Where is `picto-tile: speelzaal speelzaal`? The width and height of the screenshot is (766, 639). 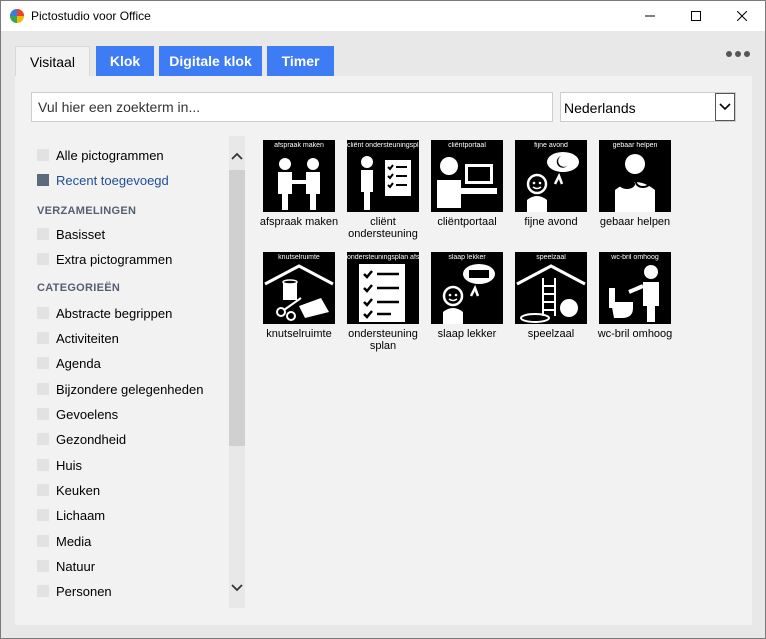
picto-tile: speelzaal speelzaal is located at coordinates (551, 296).